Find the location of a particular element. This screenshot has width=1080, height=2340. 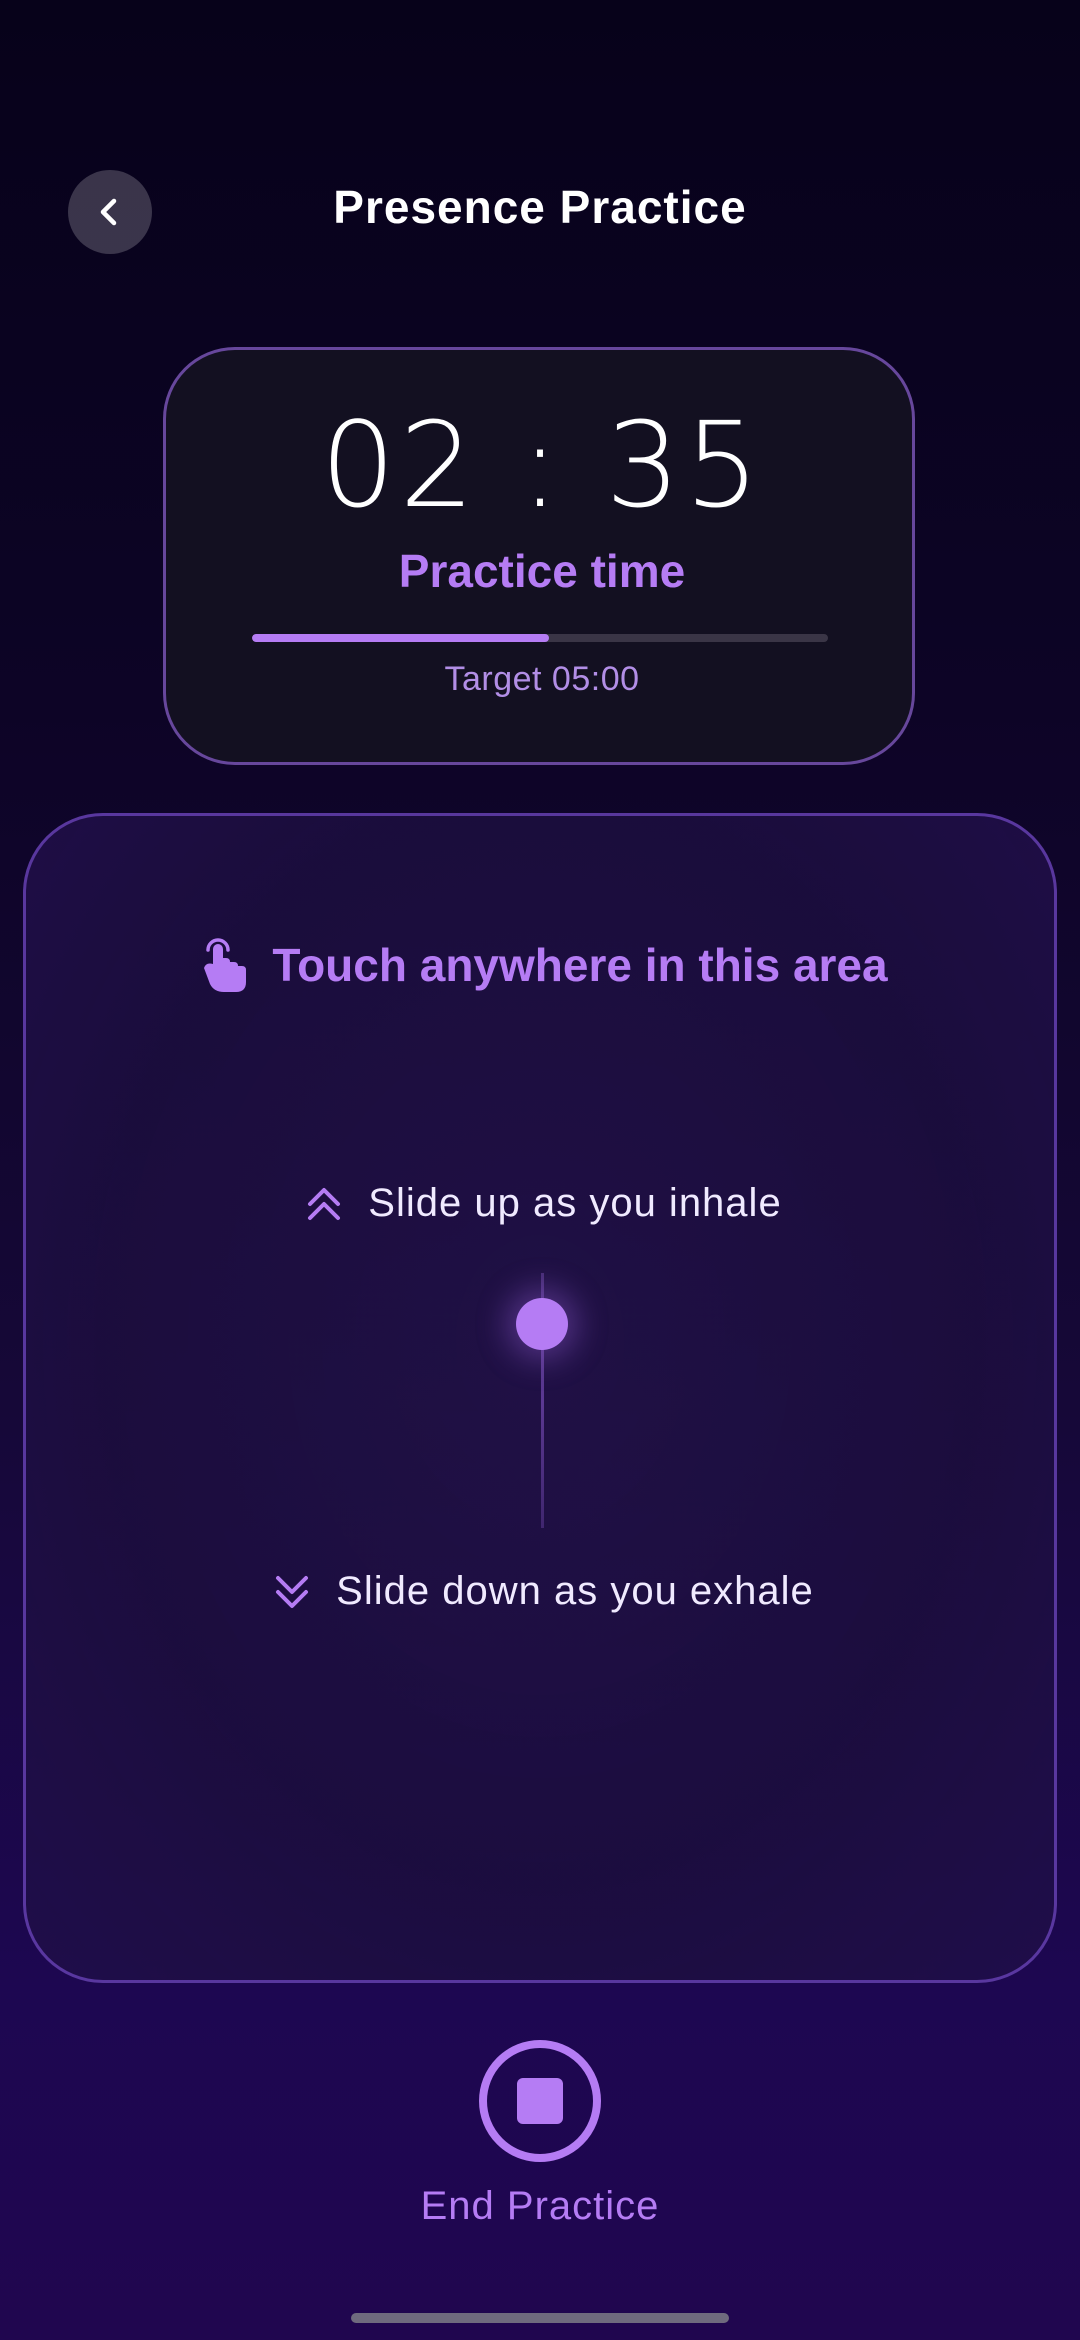

double-chevron-down-icon is located at coordinates (292, 1591).